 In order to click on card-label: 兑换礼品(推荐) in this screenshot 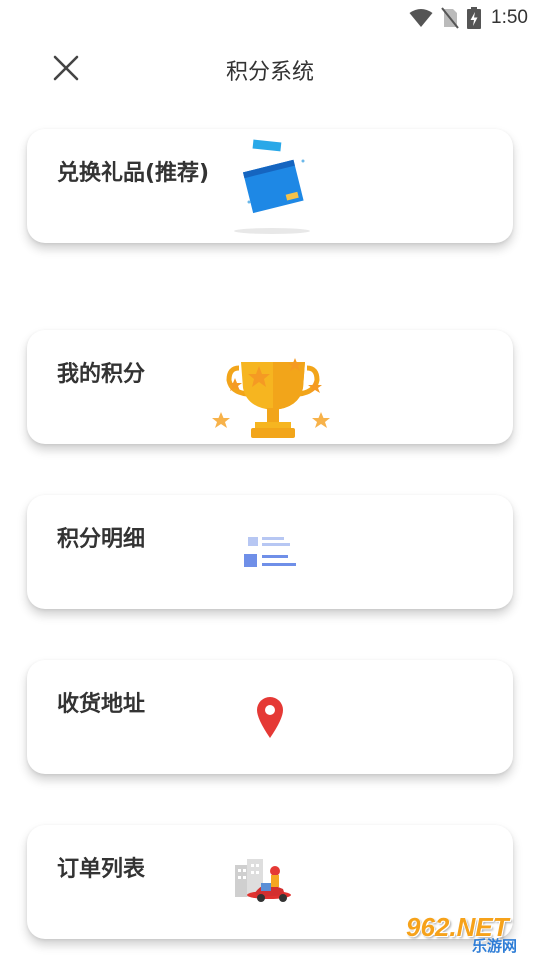, I will do `click(133, 173)`.